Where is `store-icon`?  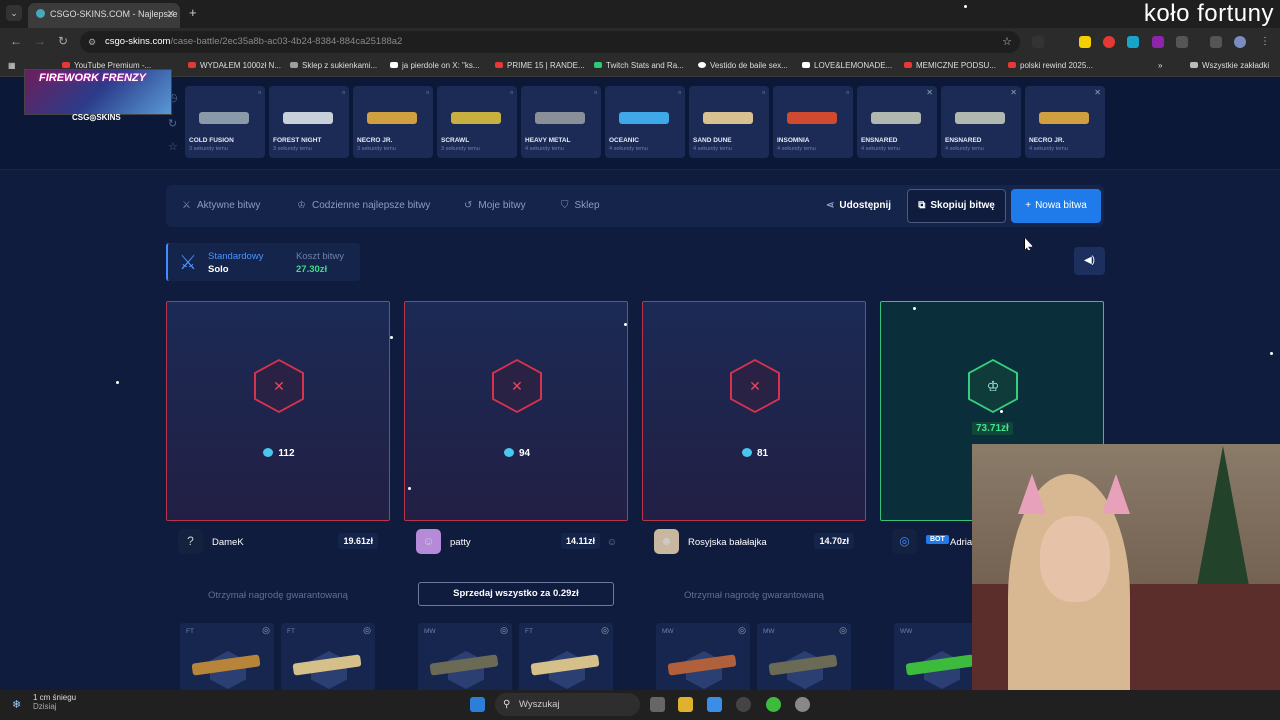
store-icon is located at coordinates (714, 704).